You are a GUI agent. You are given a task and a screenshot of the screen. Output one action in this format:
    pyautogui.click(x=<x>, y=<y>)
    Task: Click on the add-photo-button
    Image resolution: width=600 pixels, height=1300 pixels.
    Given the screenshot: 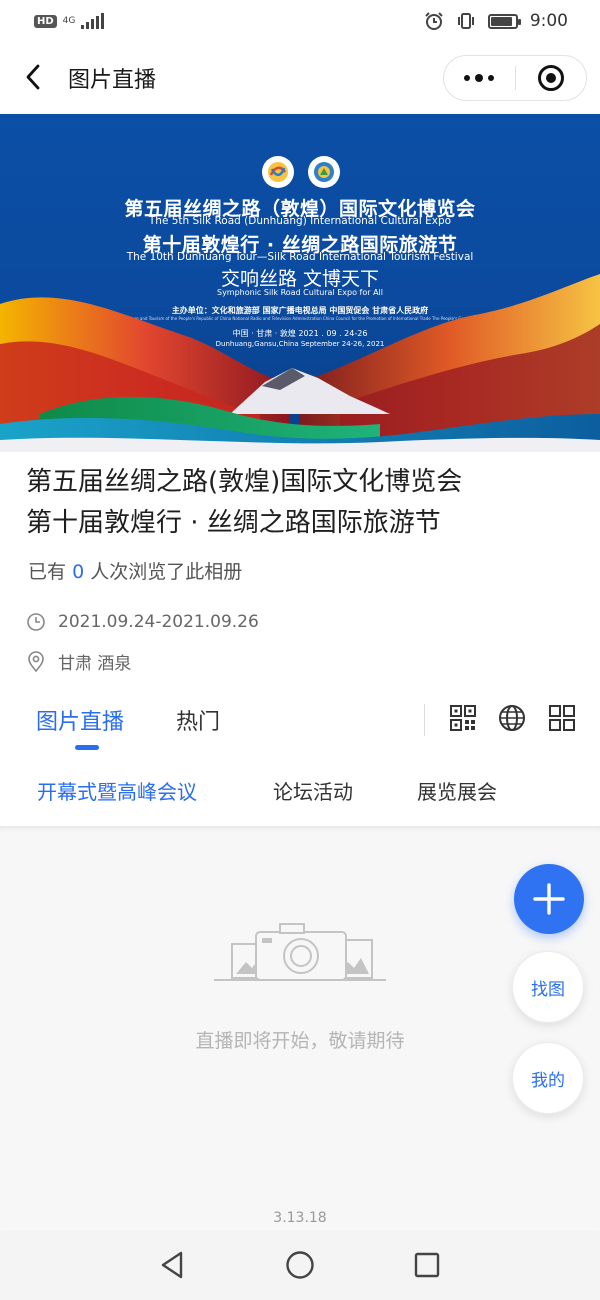 What is the action you would take?
    pyautogui.click(x=549, y=899)
    